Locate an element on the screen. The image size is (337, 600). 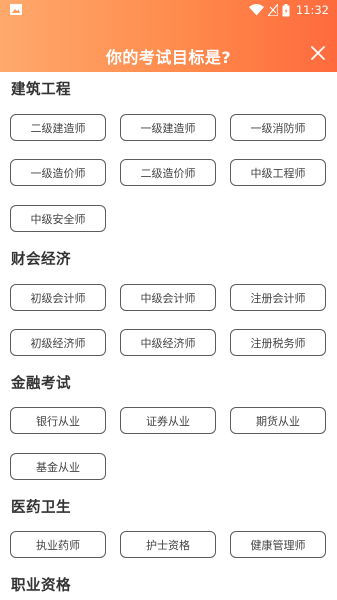
signal-icon is located at coordinates (272, 10).